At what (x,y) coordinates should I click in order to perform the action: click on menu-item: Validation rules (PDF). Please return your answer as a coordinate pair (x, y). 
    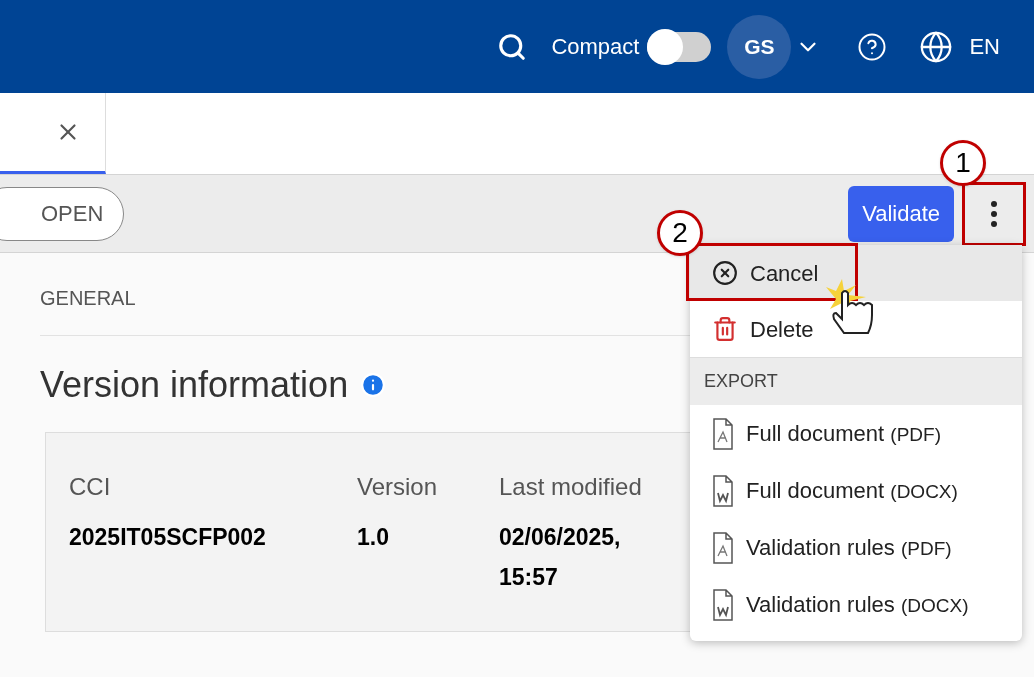
    Looking at the image, I should click on (856, 547).